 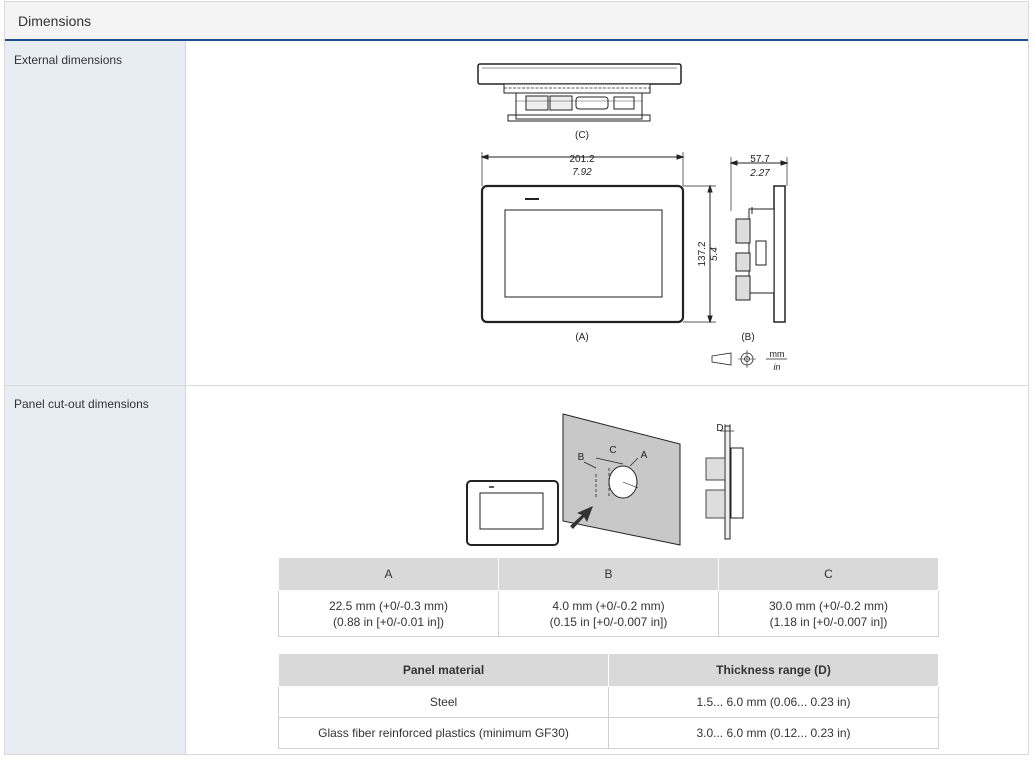 What do you see at coordinates (443, 670) in the screenshot?
I see `column-header-panel-material: Panel material` at bounding box center [443, 670].